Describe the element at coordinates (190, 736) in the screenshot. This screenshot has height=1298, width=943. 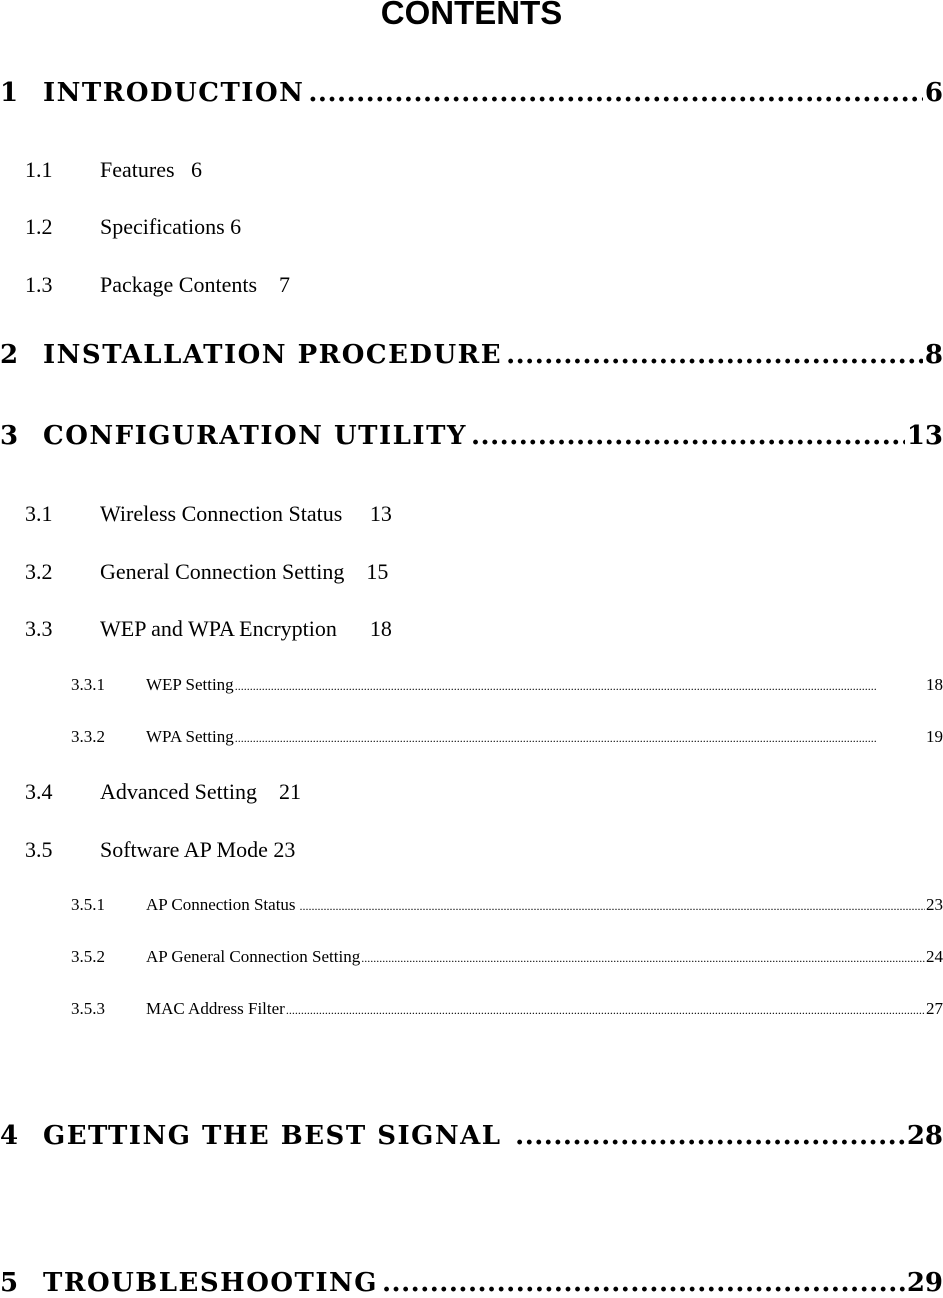
I see `toc-entry-label: WPA Setting` at that location.